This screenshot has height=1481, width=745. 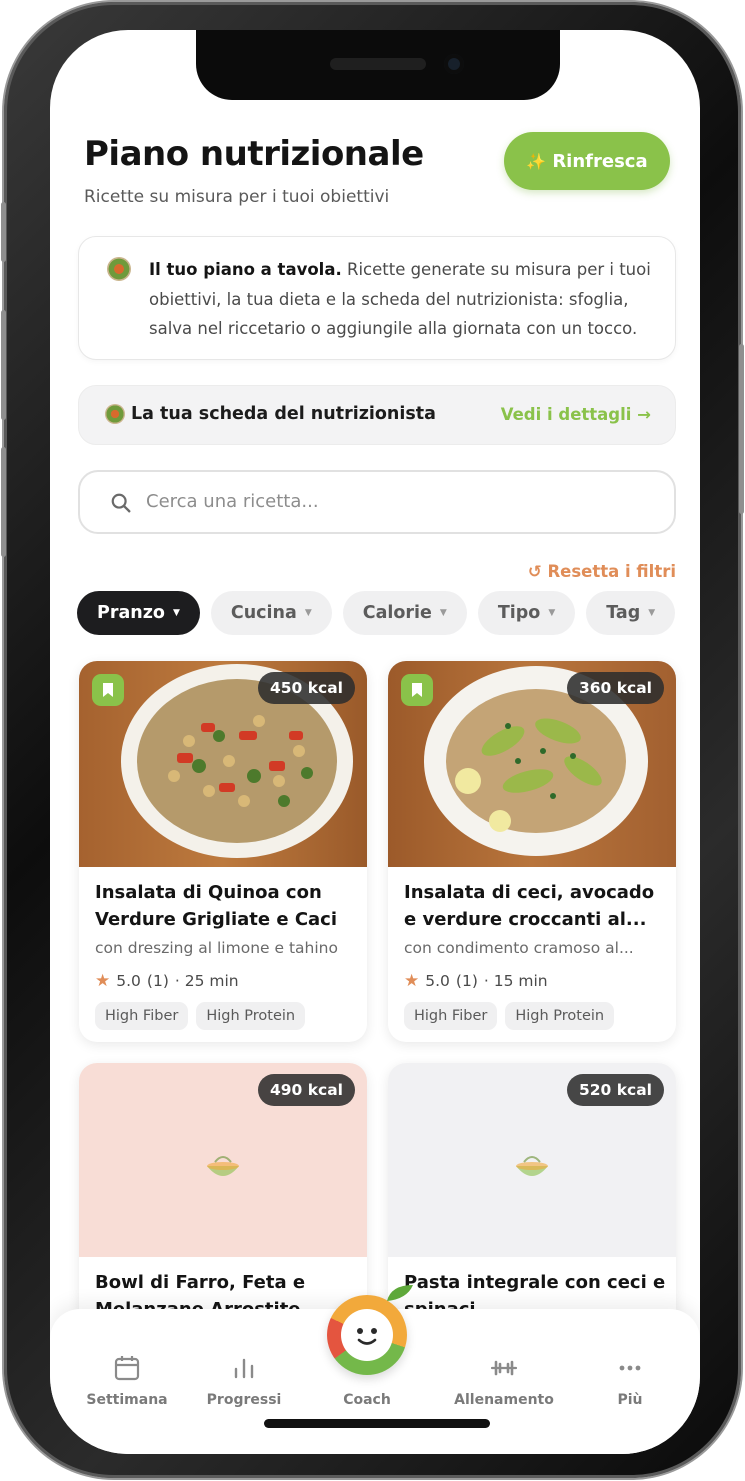 I want to click on kcal-badge: 490 kcal, so click(x=306, y=1090).